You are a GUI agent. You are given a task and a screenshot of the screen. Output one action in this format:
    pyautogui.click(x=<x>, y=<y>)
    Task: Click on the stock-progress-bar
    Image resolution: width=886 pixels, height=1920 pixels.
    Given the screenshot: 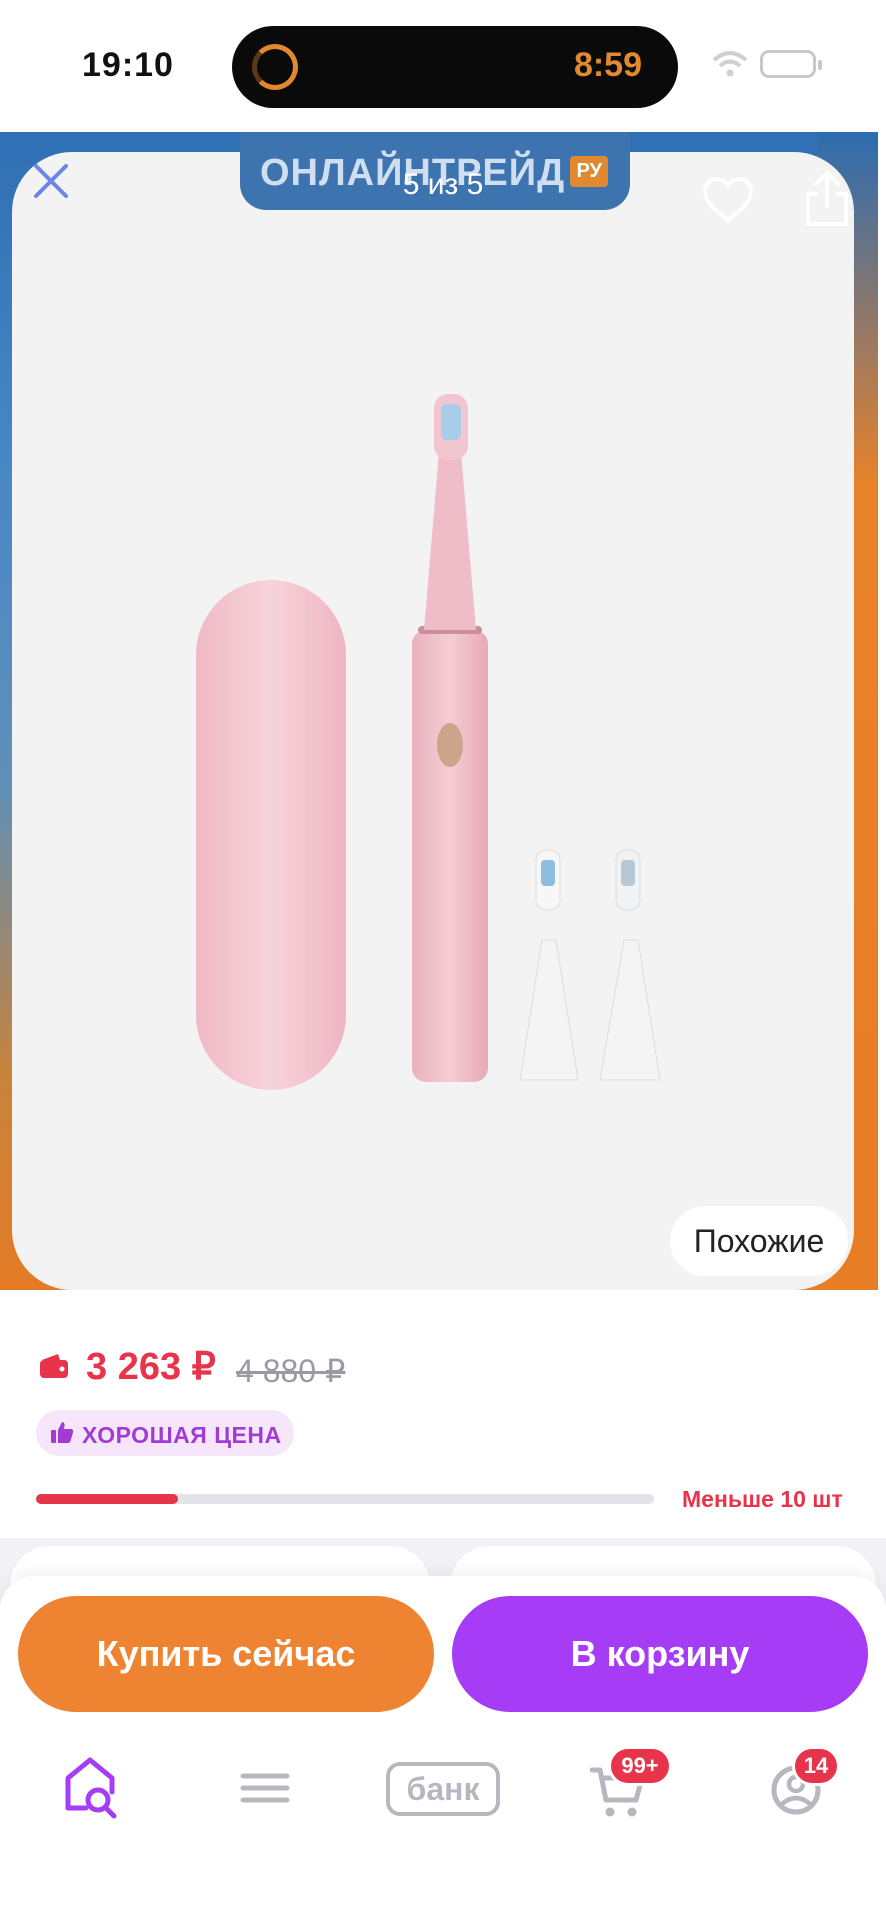 What is the action you would take?
    pyautogui.click(x=345, y=1499)
    